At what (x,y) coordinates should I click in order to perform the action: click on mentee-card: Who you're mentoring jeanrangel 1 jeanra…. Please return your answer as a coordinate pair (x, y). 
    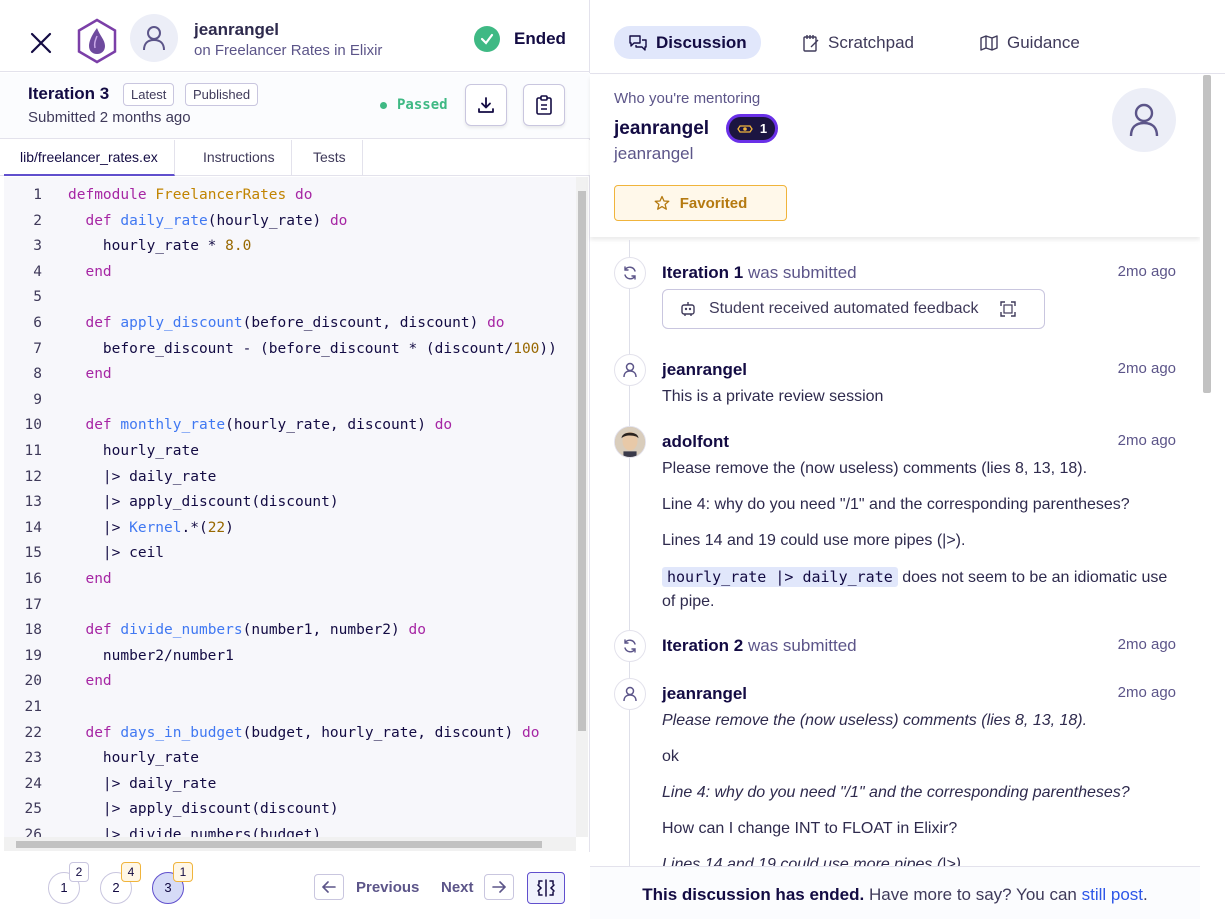
    Looking at the image, I should click on (895, 156).